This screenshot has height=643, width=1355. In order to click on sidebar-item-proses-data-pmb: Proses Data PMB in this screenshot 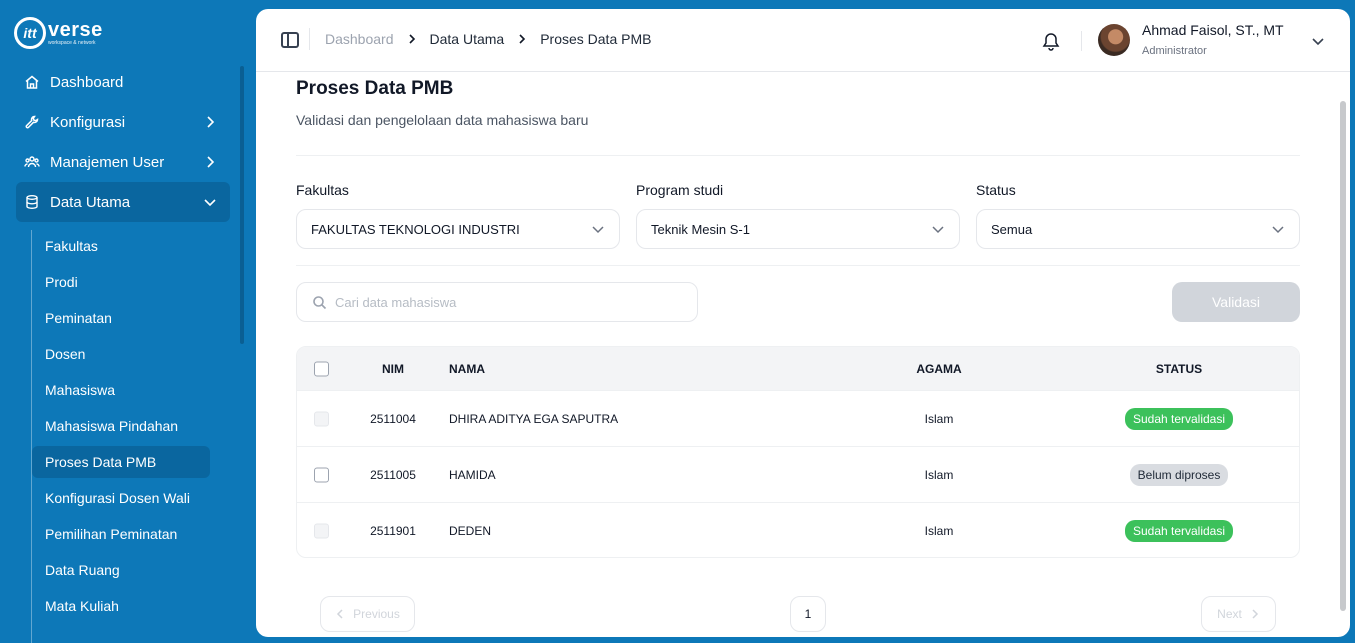, I will do `click(121, 462)`.